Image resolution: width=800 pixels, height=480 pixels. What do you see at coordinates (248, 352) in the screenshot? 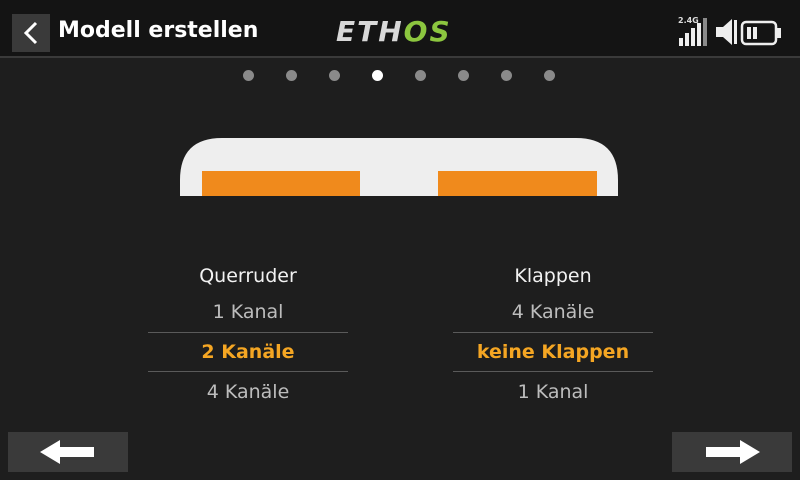
I see `aileron-option-selected: 2 Kanäle` at bounding box center [248, 352].